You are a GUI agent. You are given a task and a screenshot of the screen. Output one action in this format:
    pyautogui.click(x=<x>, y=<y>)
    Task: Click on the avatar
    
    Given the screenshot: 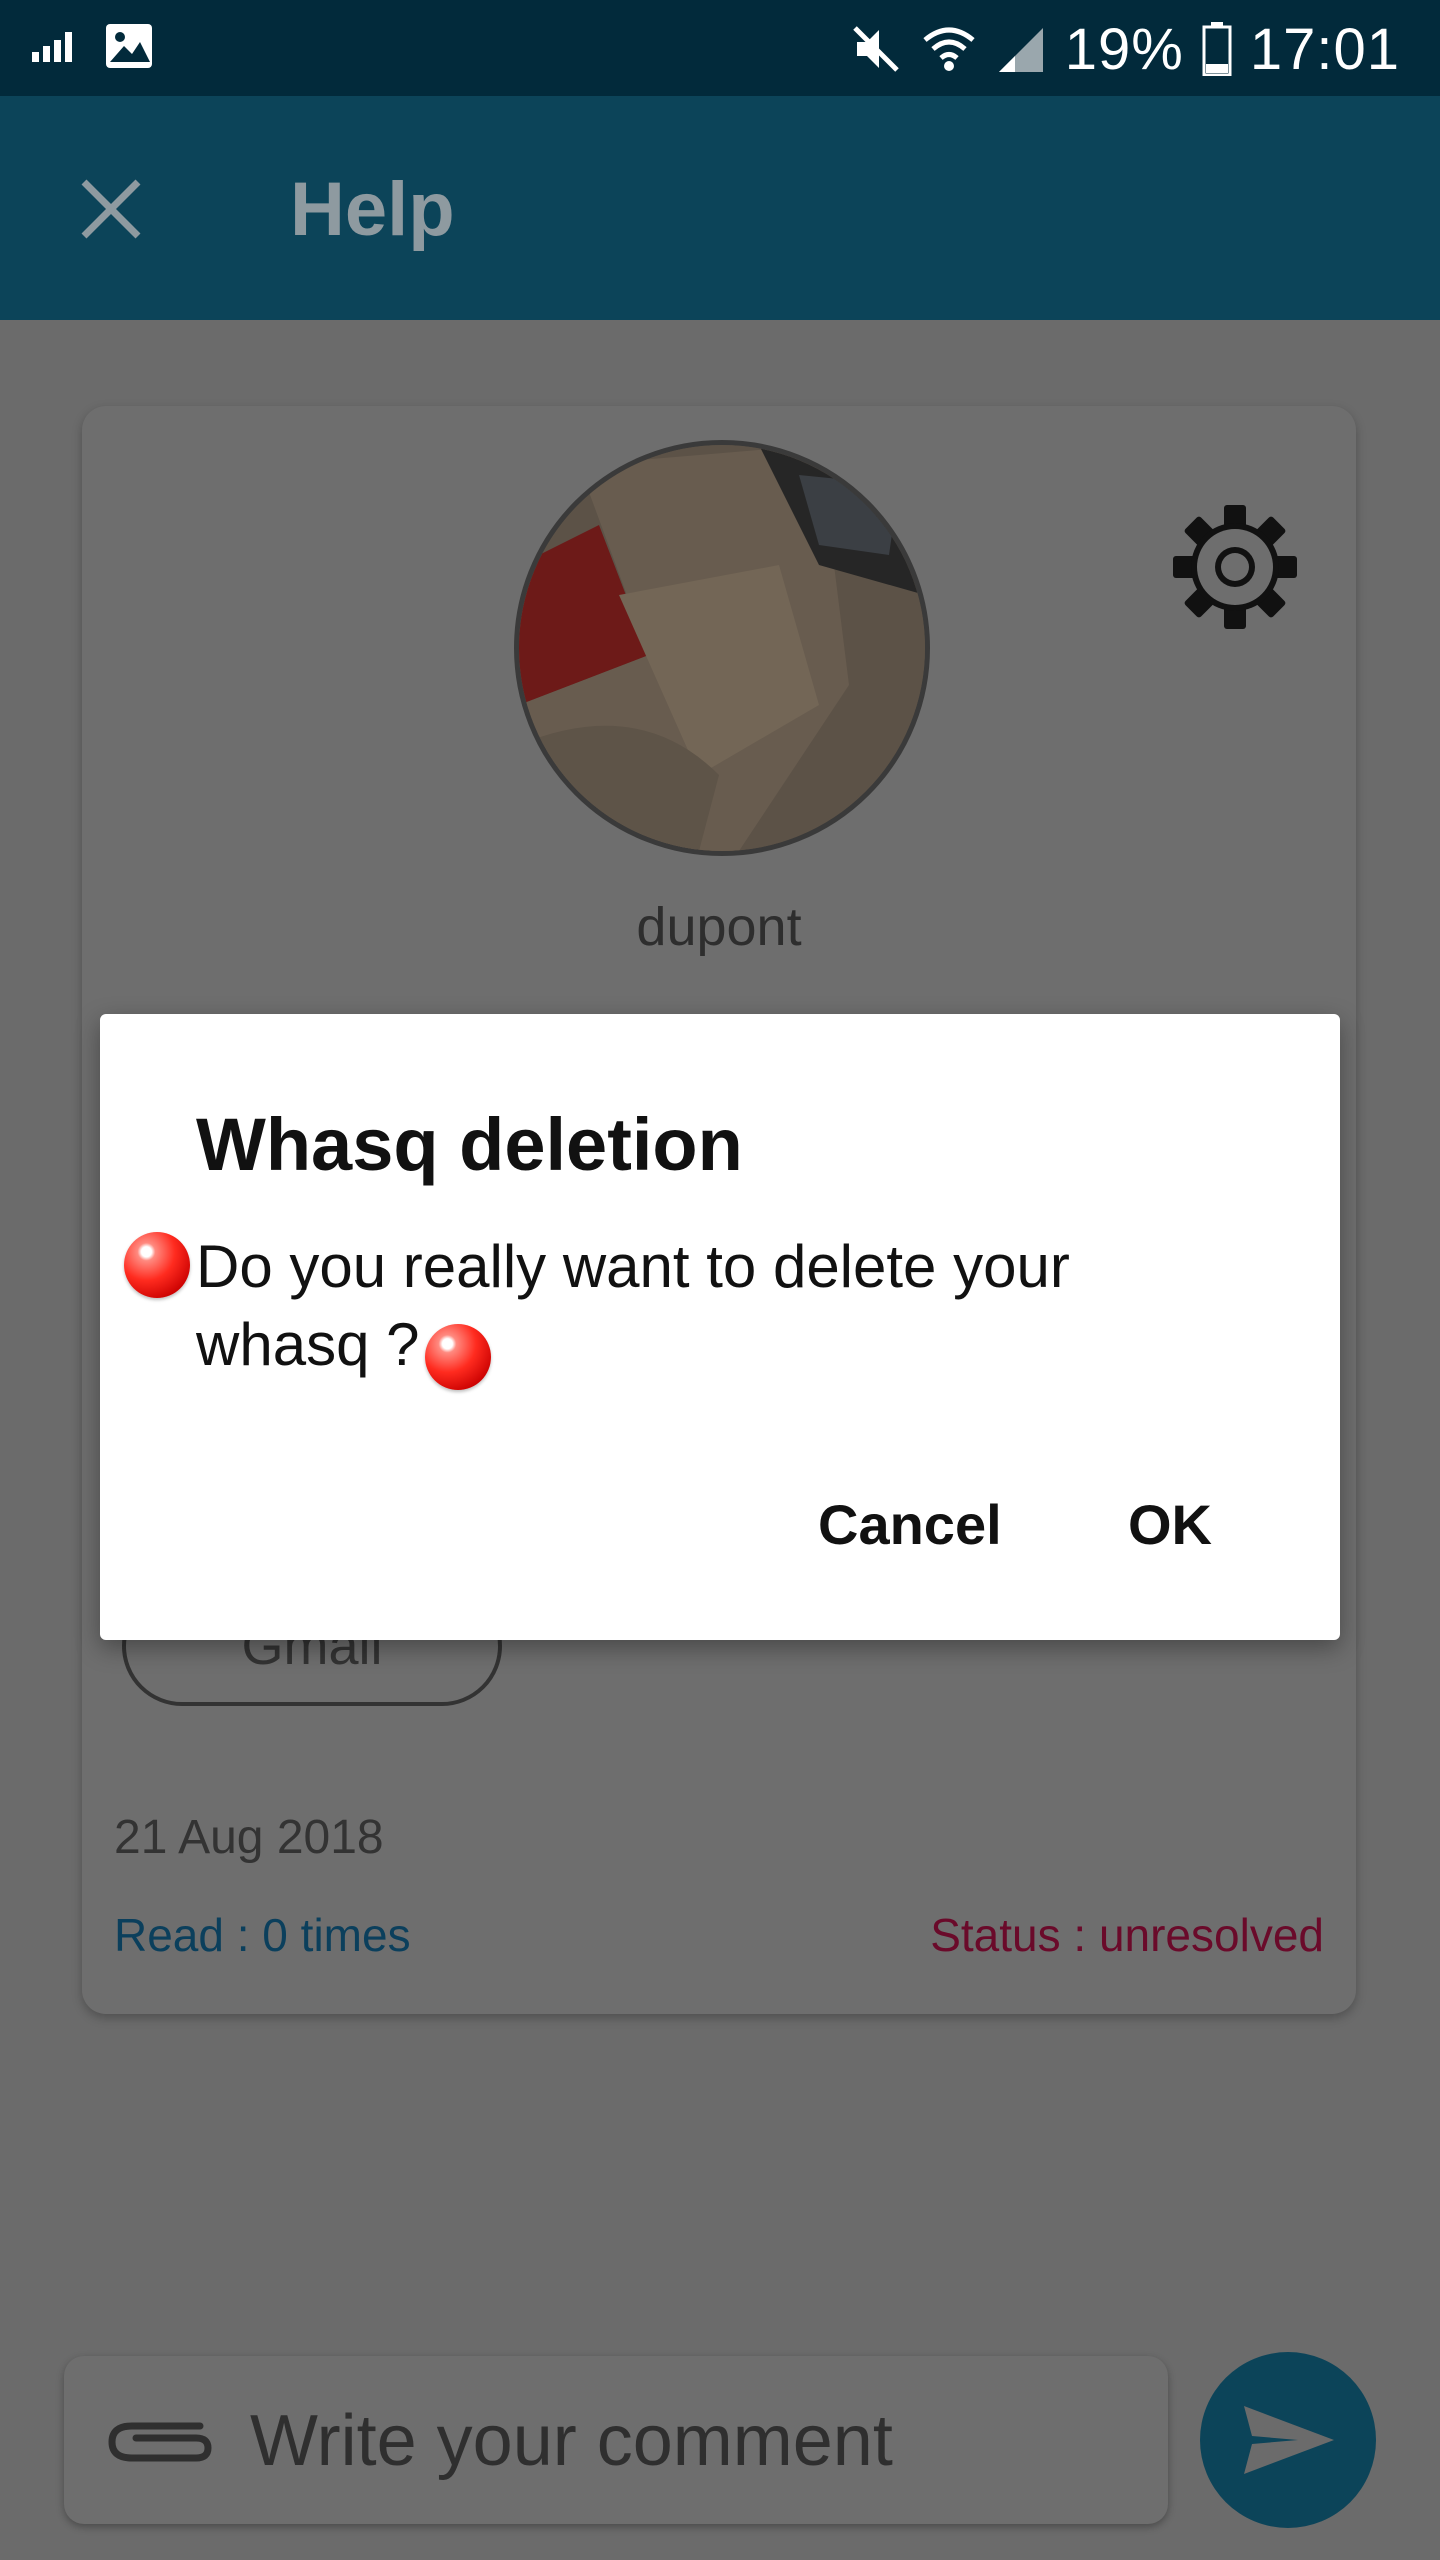 What is the action you would take?
    pyautogui.click(x=722, y=648)
    